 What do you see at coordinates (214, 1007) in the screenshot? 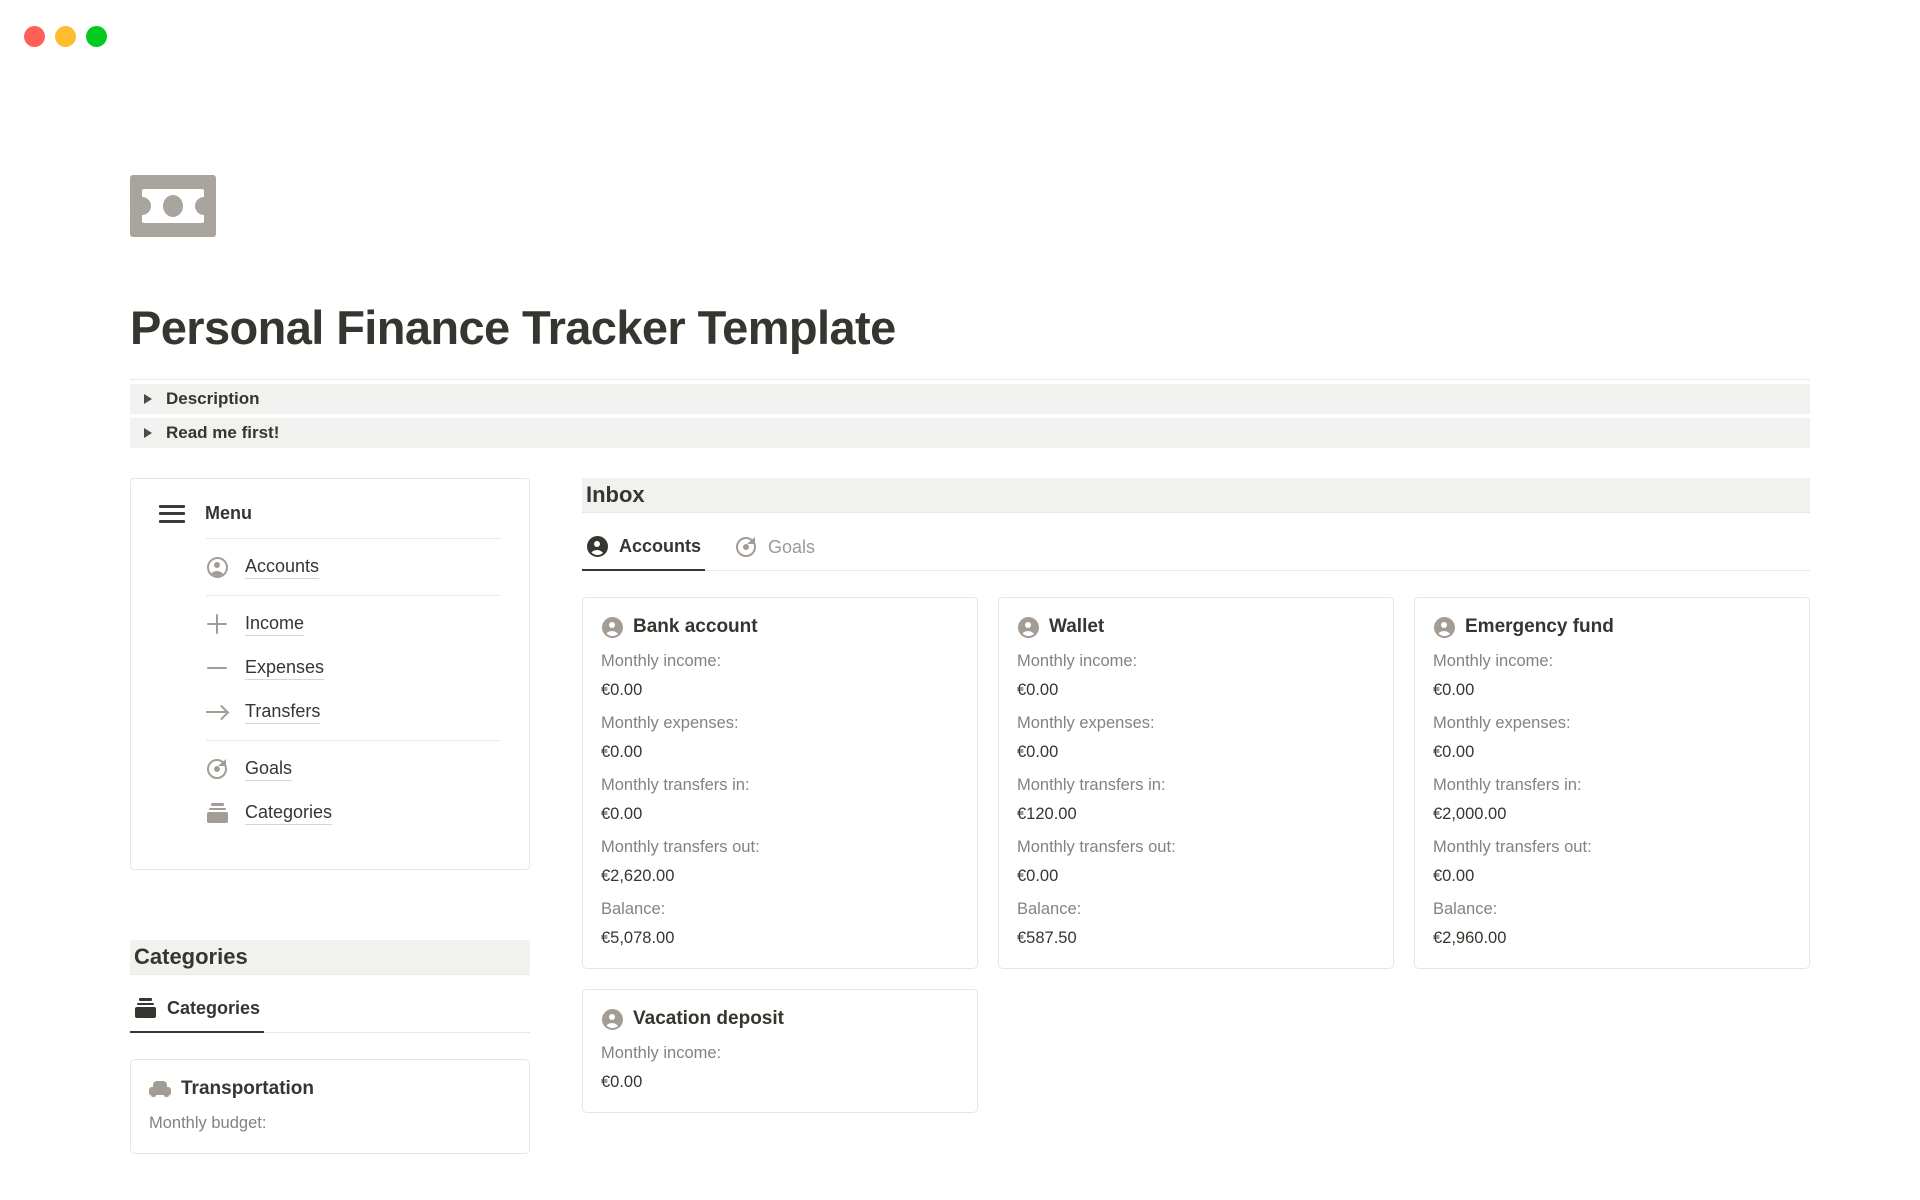
I see `tab-label: Categories` at bounding box center [214, 1007].